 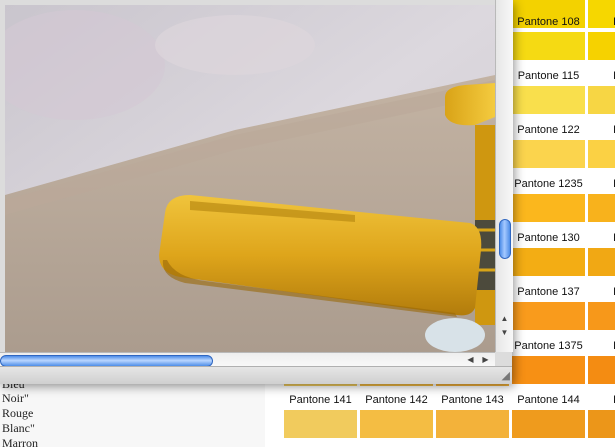 What do you see at coordinates (548, 130) in the screenshot?
I see `swatch-label: Pantone 122` at bounding box center [548, 130].